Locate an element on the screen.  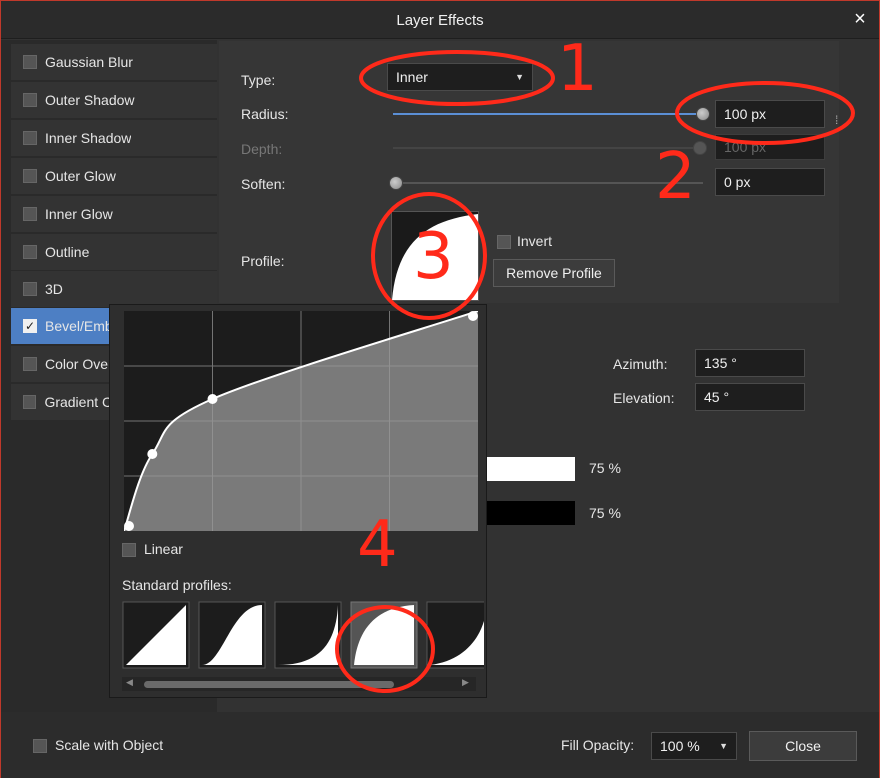
sidebar-item-label: Inner Glow is located at coordinates (79, 214).